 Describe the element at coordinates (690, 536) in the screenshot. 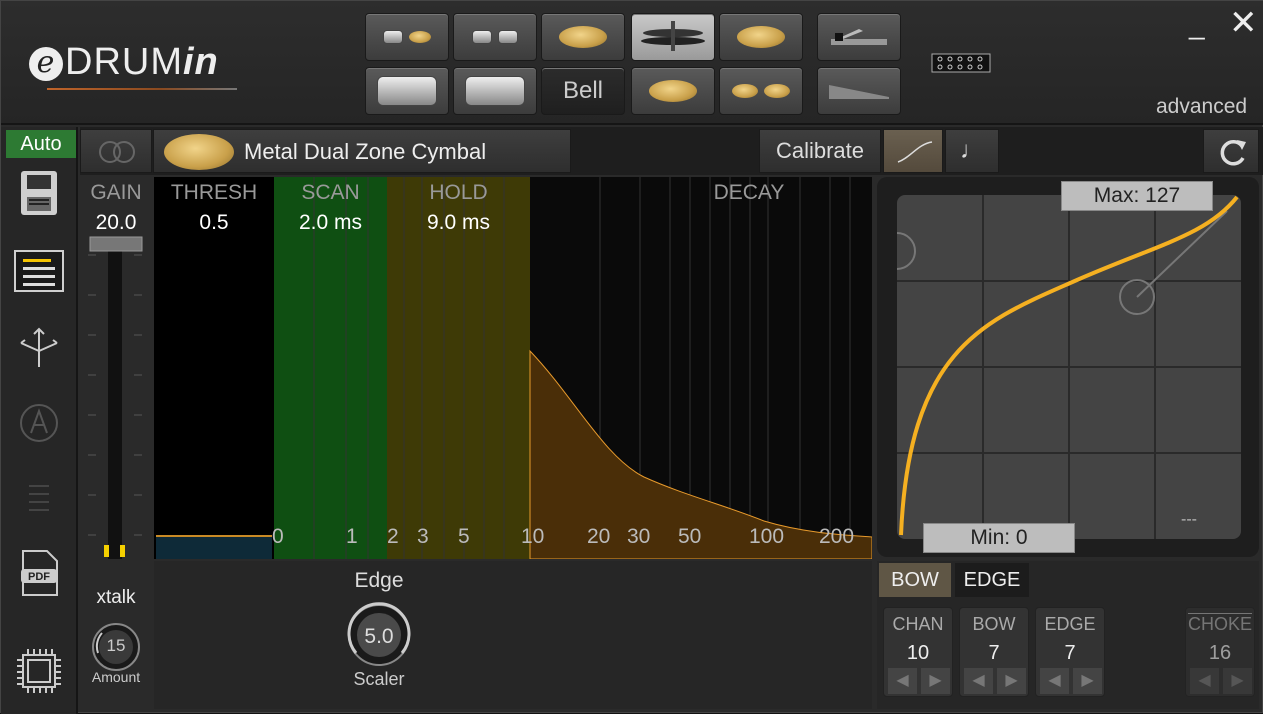

I see `time-tick: 50` at that location.